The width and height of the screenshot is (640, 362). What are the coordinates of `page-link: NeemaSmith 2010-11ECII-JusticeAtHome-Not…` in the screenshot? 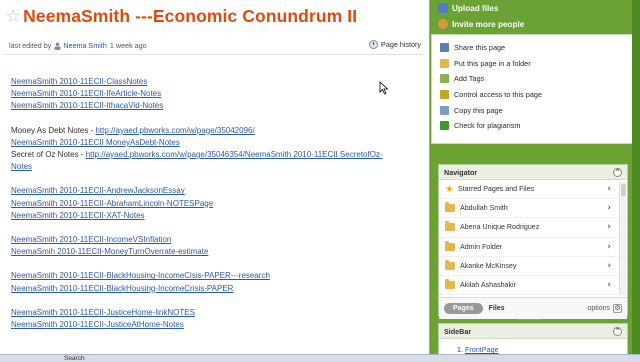 It's located at (97, 324).